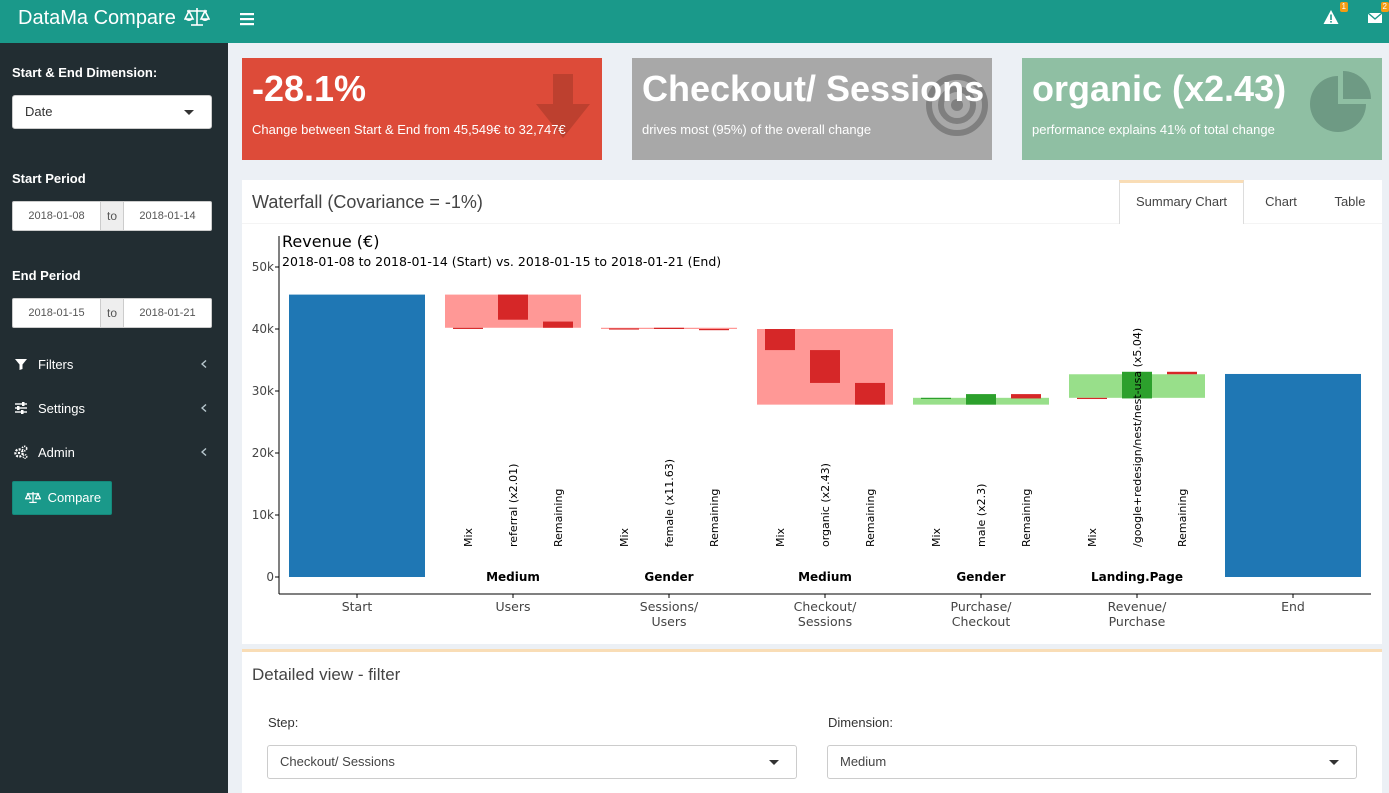 The width and height of the screenshot is (1389, 793). Describe the element at coordinates (825, 505) in the screenshot. I see `step-part-label: organic (x2.43)` at that location.